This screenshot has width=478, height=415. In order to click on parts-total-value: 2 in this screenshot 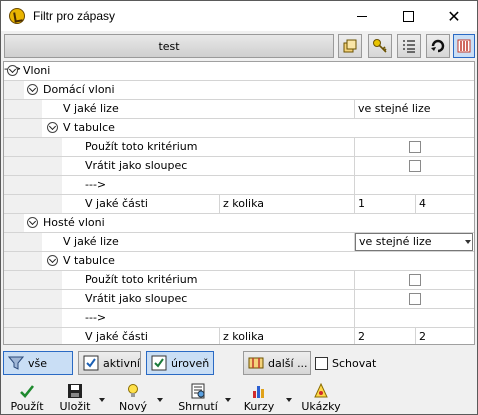, I will do `click(445, 336)`.